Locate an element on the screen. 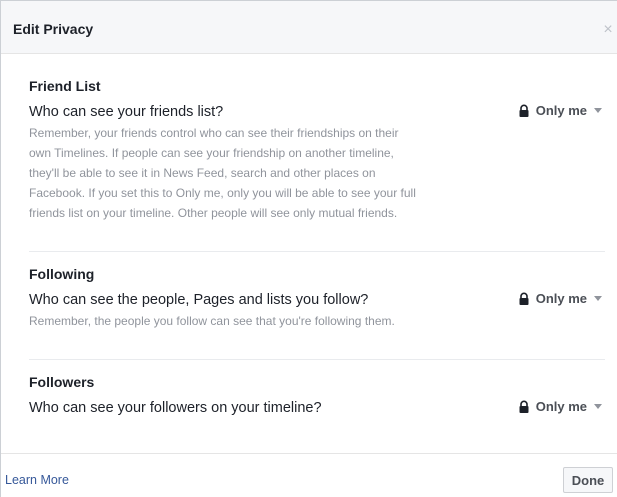  audience-selector-followers: Only me is located at coordinates (559, 406).